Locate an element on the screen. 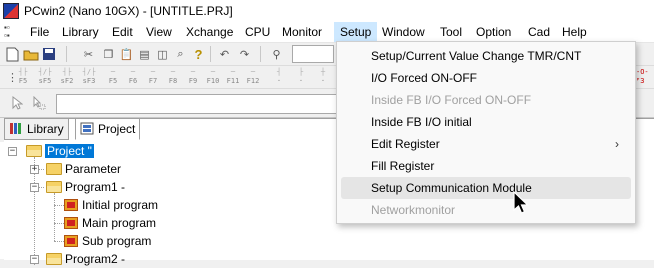  ladder-tool-icon: ├ · is located at coordinates (301, 77).